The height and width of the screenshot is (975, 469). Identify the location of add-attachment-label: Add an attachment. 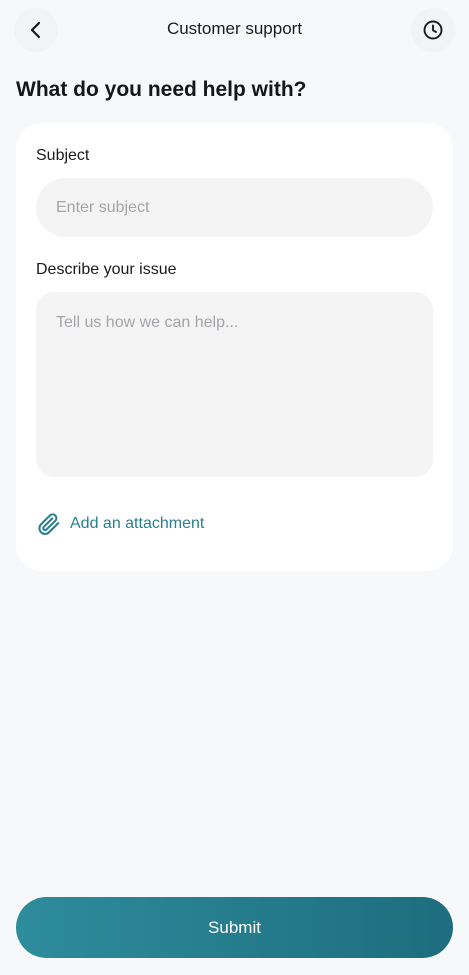
(137, 523).